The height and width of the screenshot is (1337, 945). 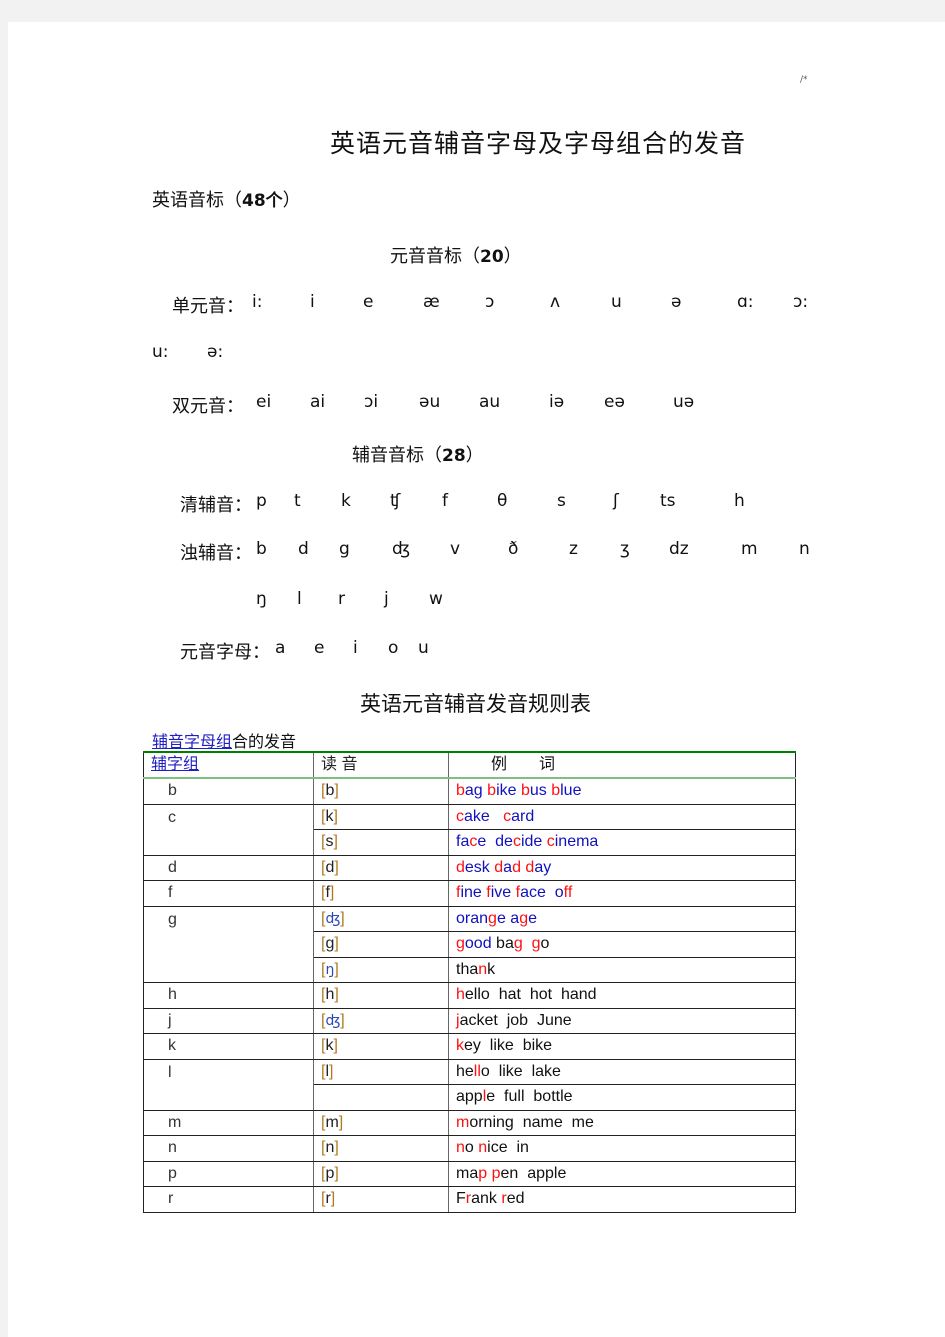 I want to click on sound-cell: [b], so click(x=381, y=791).